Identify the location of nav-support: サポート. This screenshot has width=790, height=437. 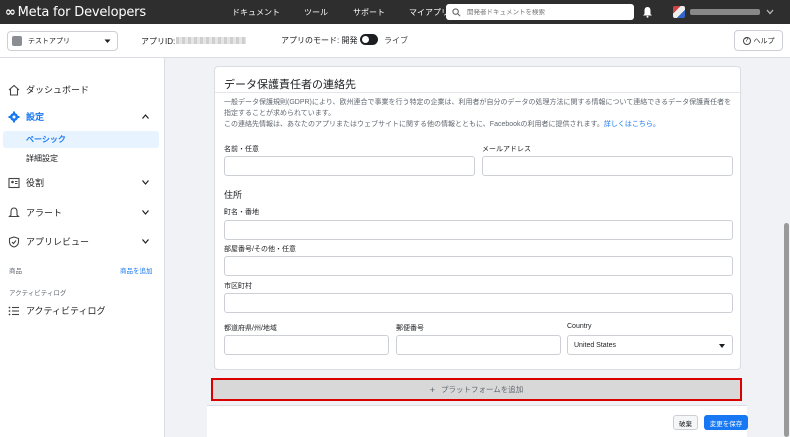
(369, 12).